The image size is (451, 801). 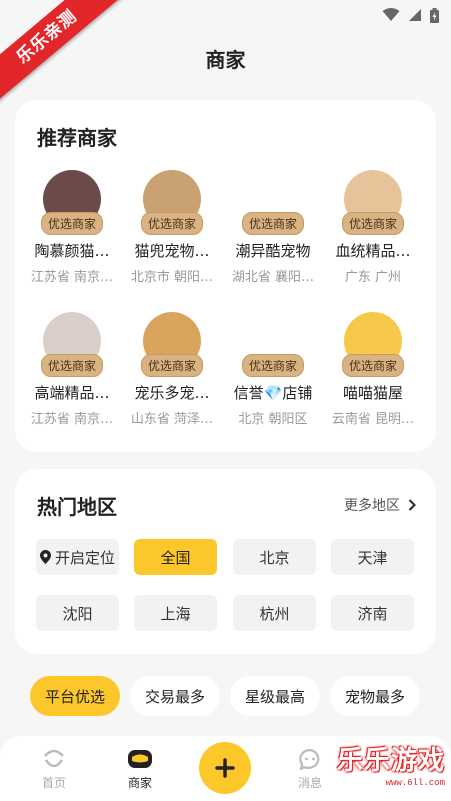 What do you see at coordinates (45, 557) in the screenshot?
I see `location-pin-icon` at bounding box center [45, 557].